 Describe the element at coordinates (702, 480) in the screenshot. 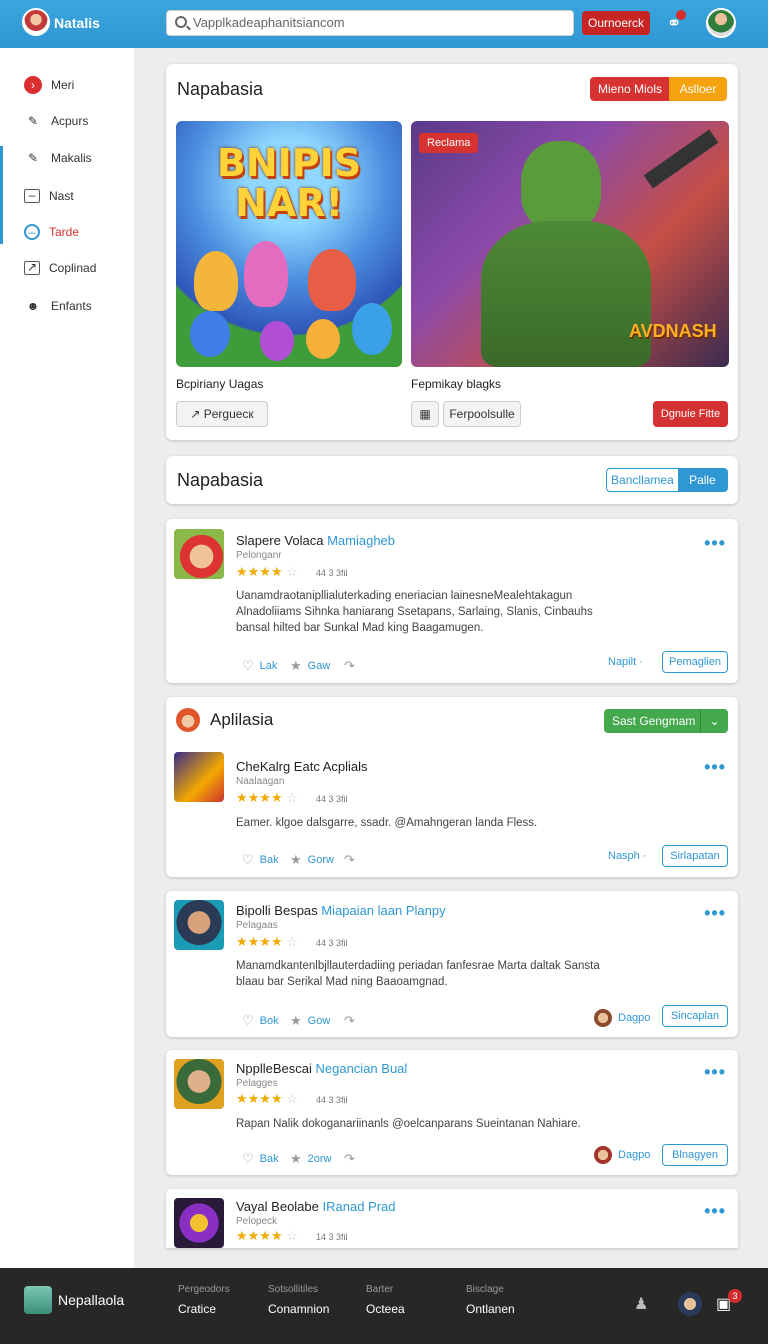

I see `toggle-right: Palle` at that location.